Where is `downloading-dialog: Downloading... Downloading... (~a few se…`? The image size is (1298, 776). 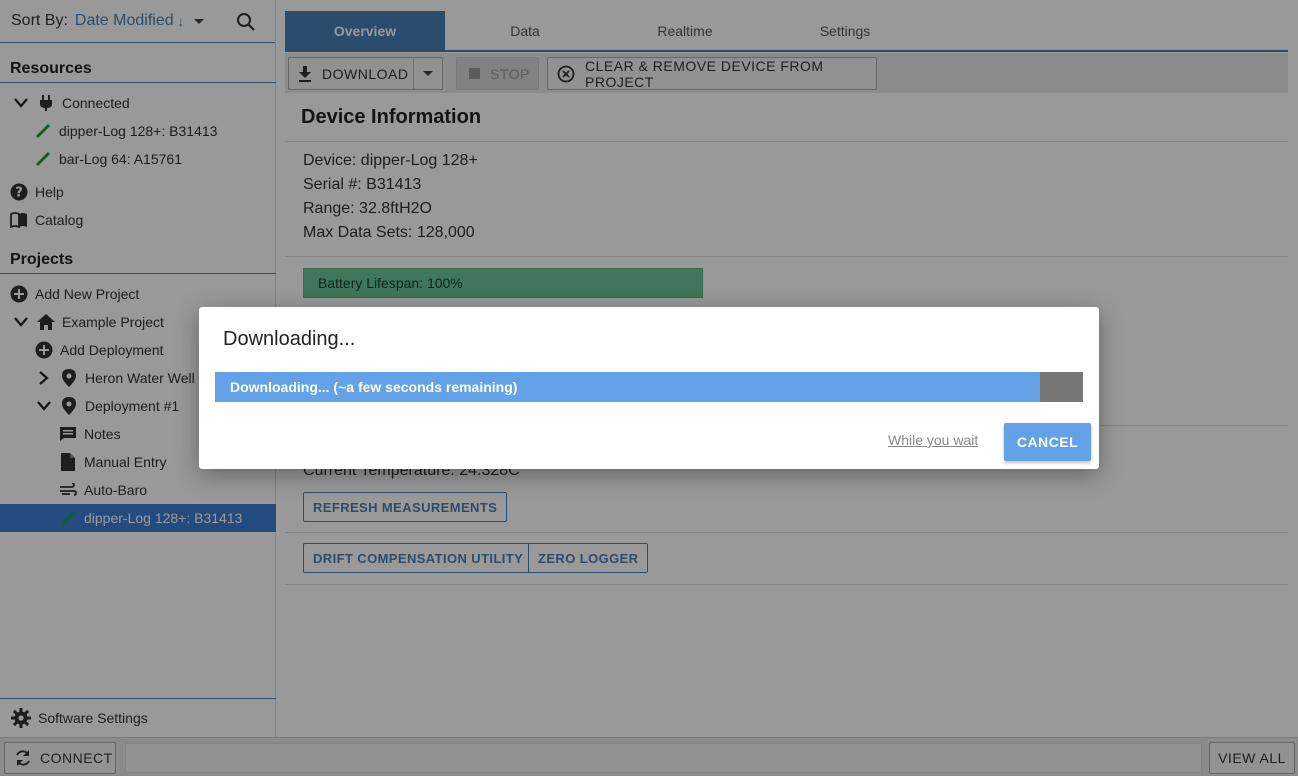
downloading-dialog: Downloading... Downloading... (~a few se… is located at coordinates (649, 388).